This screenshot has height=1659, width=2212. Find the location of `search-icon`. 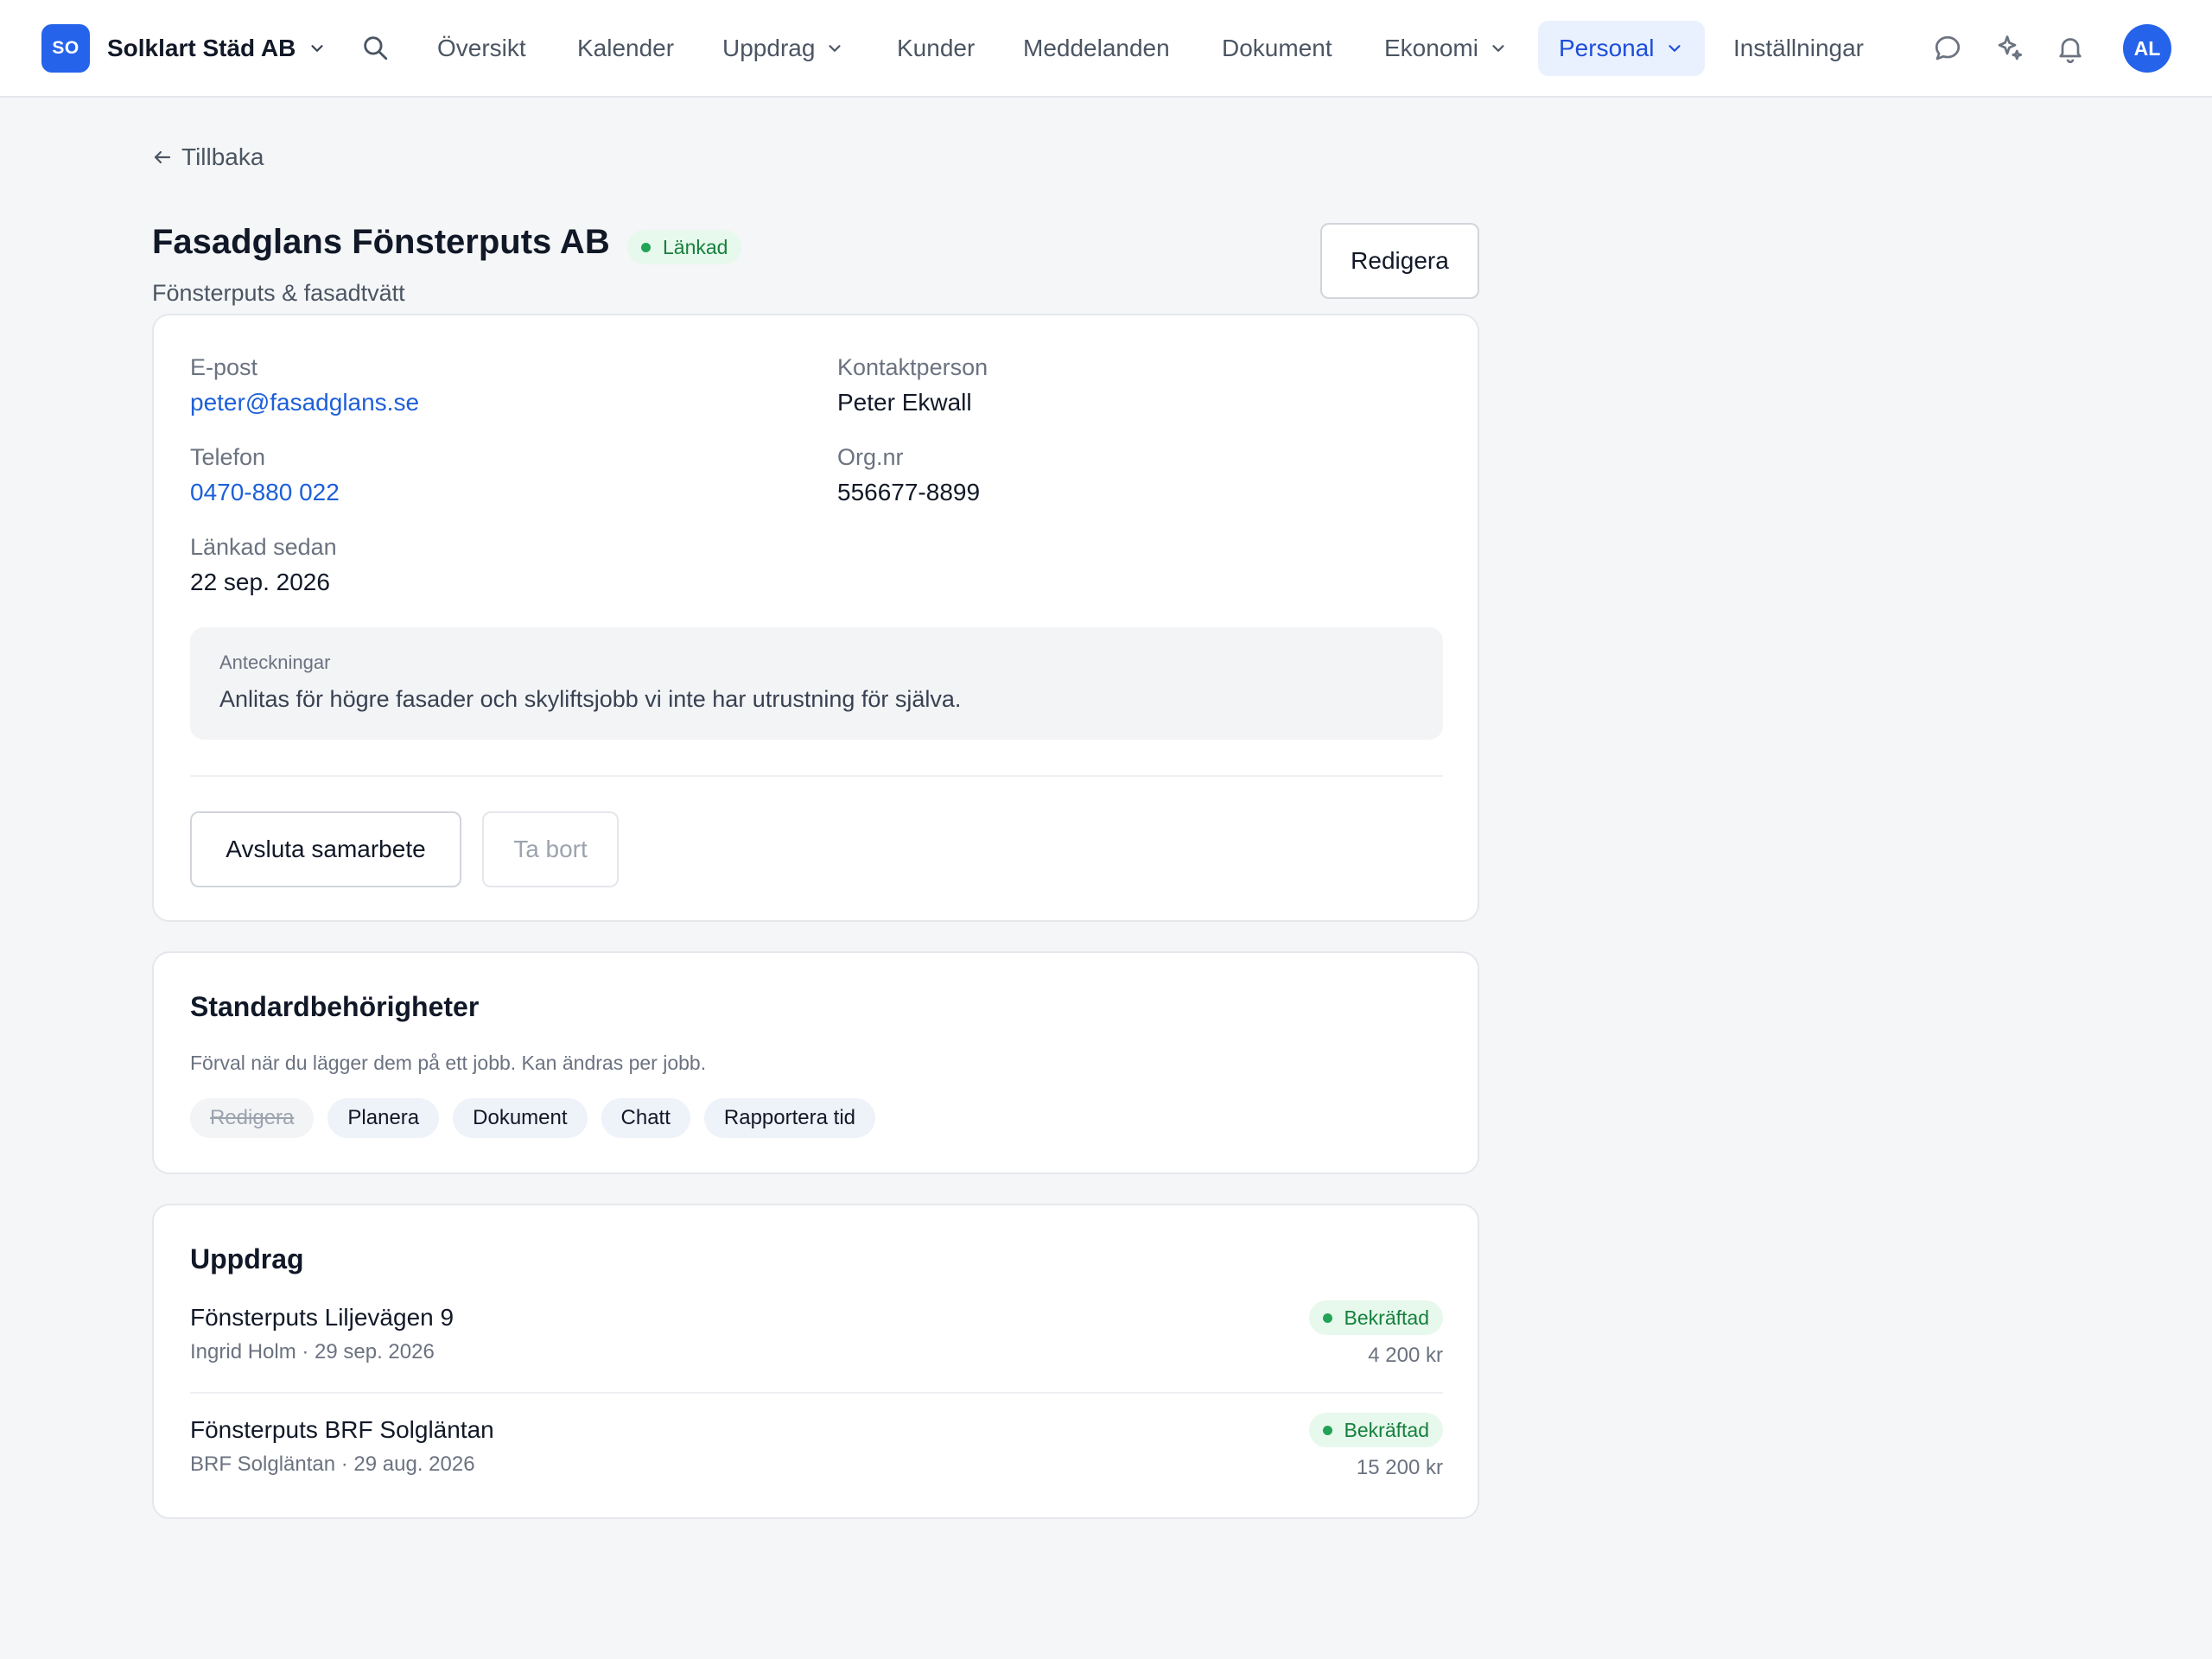

search-icon is located at coordinates (375, 47).